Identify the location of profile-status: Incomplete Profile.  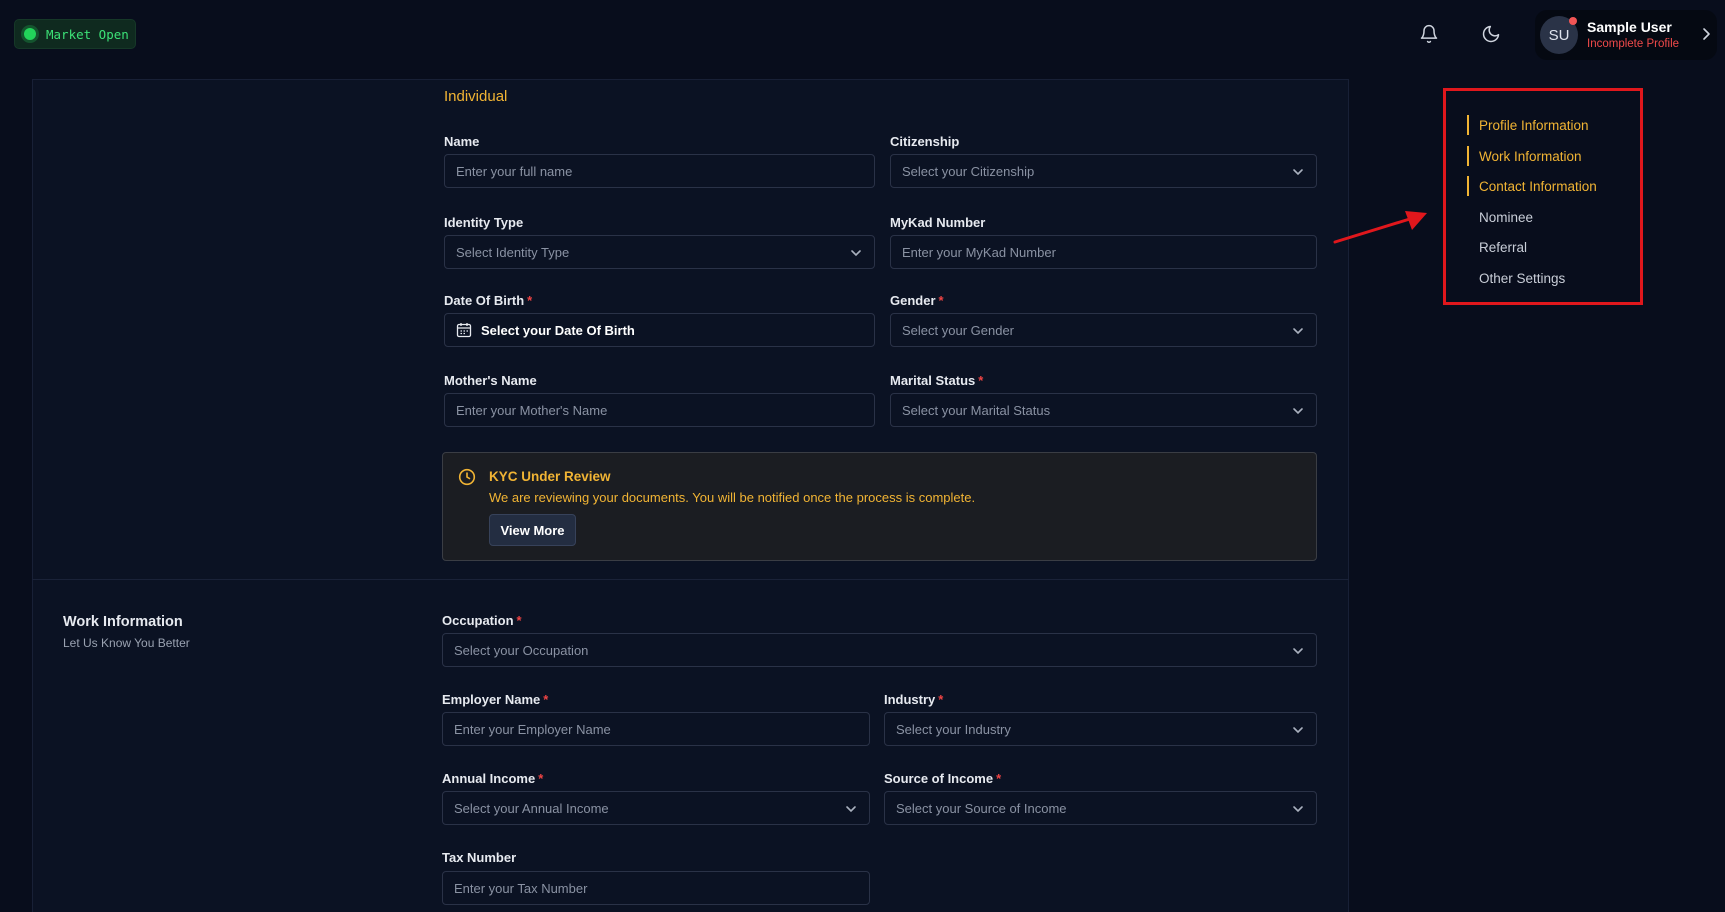
(1633, 43).